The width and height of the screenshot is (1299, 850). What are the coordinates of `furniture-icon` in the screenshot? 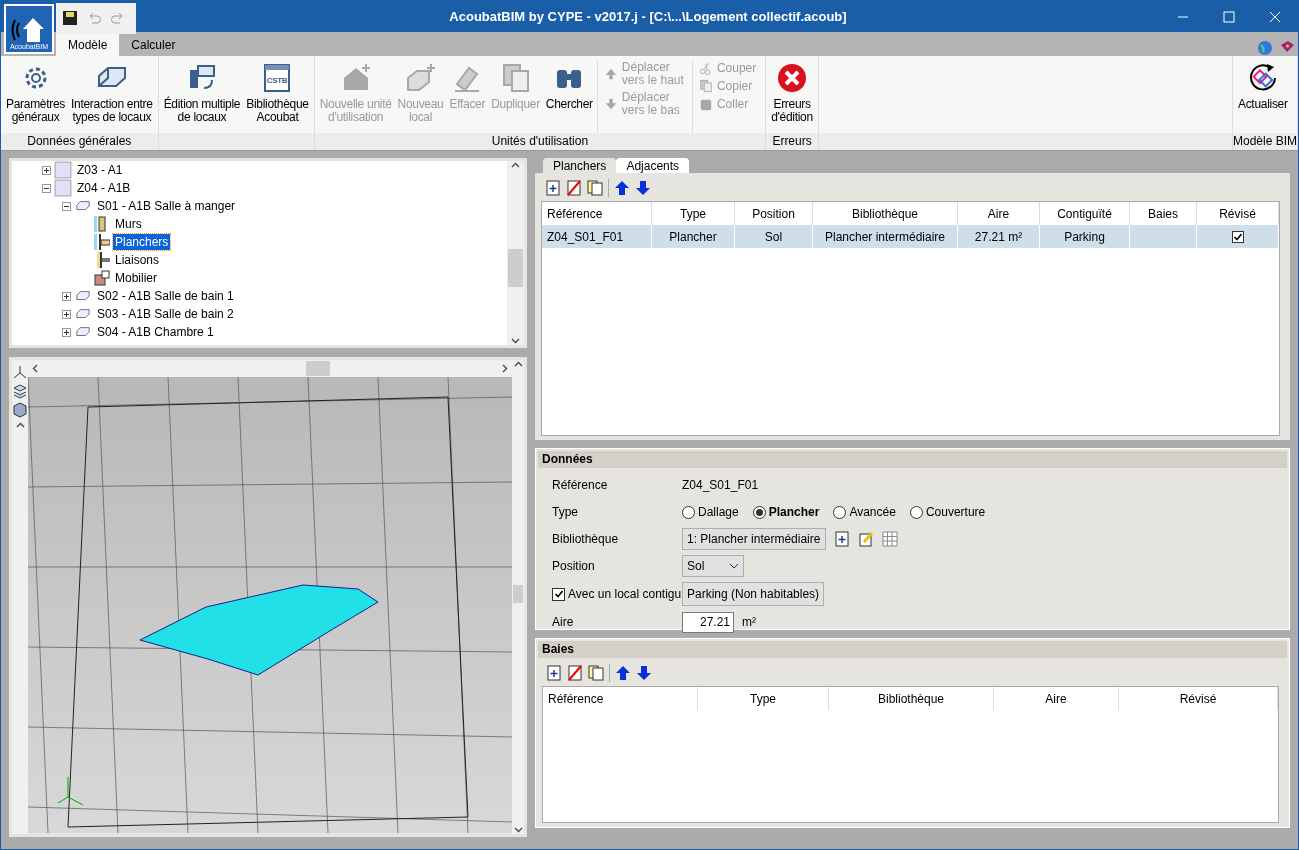 It's located at (102, 278).